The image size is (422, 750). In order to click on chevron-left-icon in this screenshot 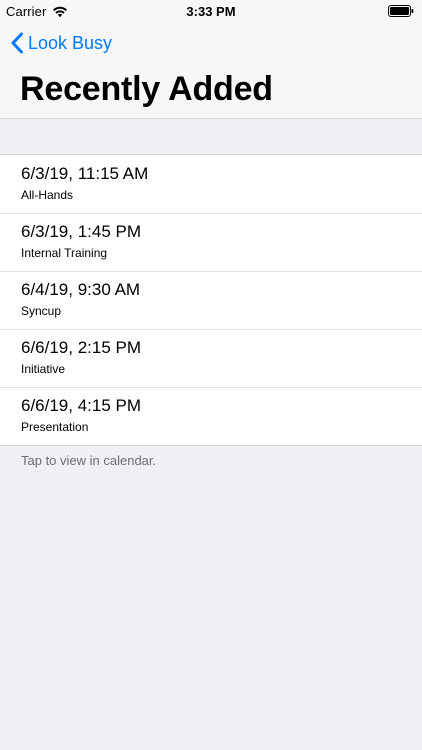, I will do `click(17, 43)`.